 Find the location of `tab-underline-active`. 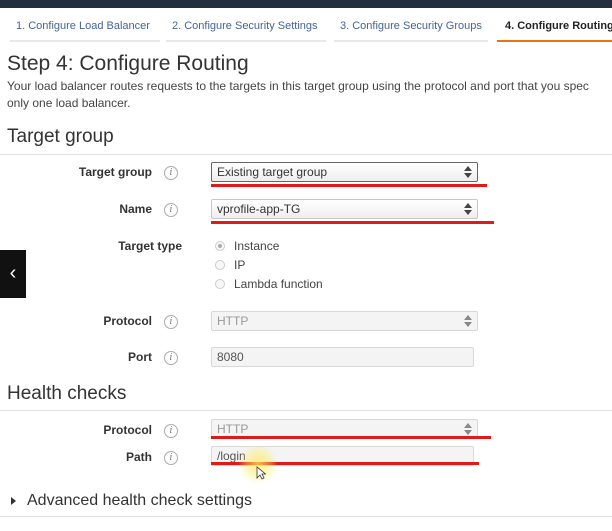

tab-underline-active is located at coordinates (554, 41).